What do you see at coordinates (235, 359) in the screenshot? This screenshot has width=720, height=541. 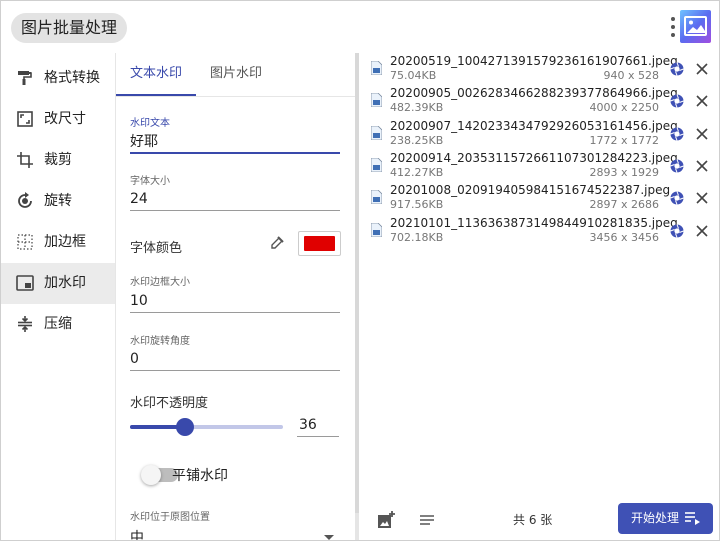 I see `rotation-angle-input` at bounding box center [235, 359].